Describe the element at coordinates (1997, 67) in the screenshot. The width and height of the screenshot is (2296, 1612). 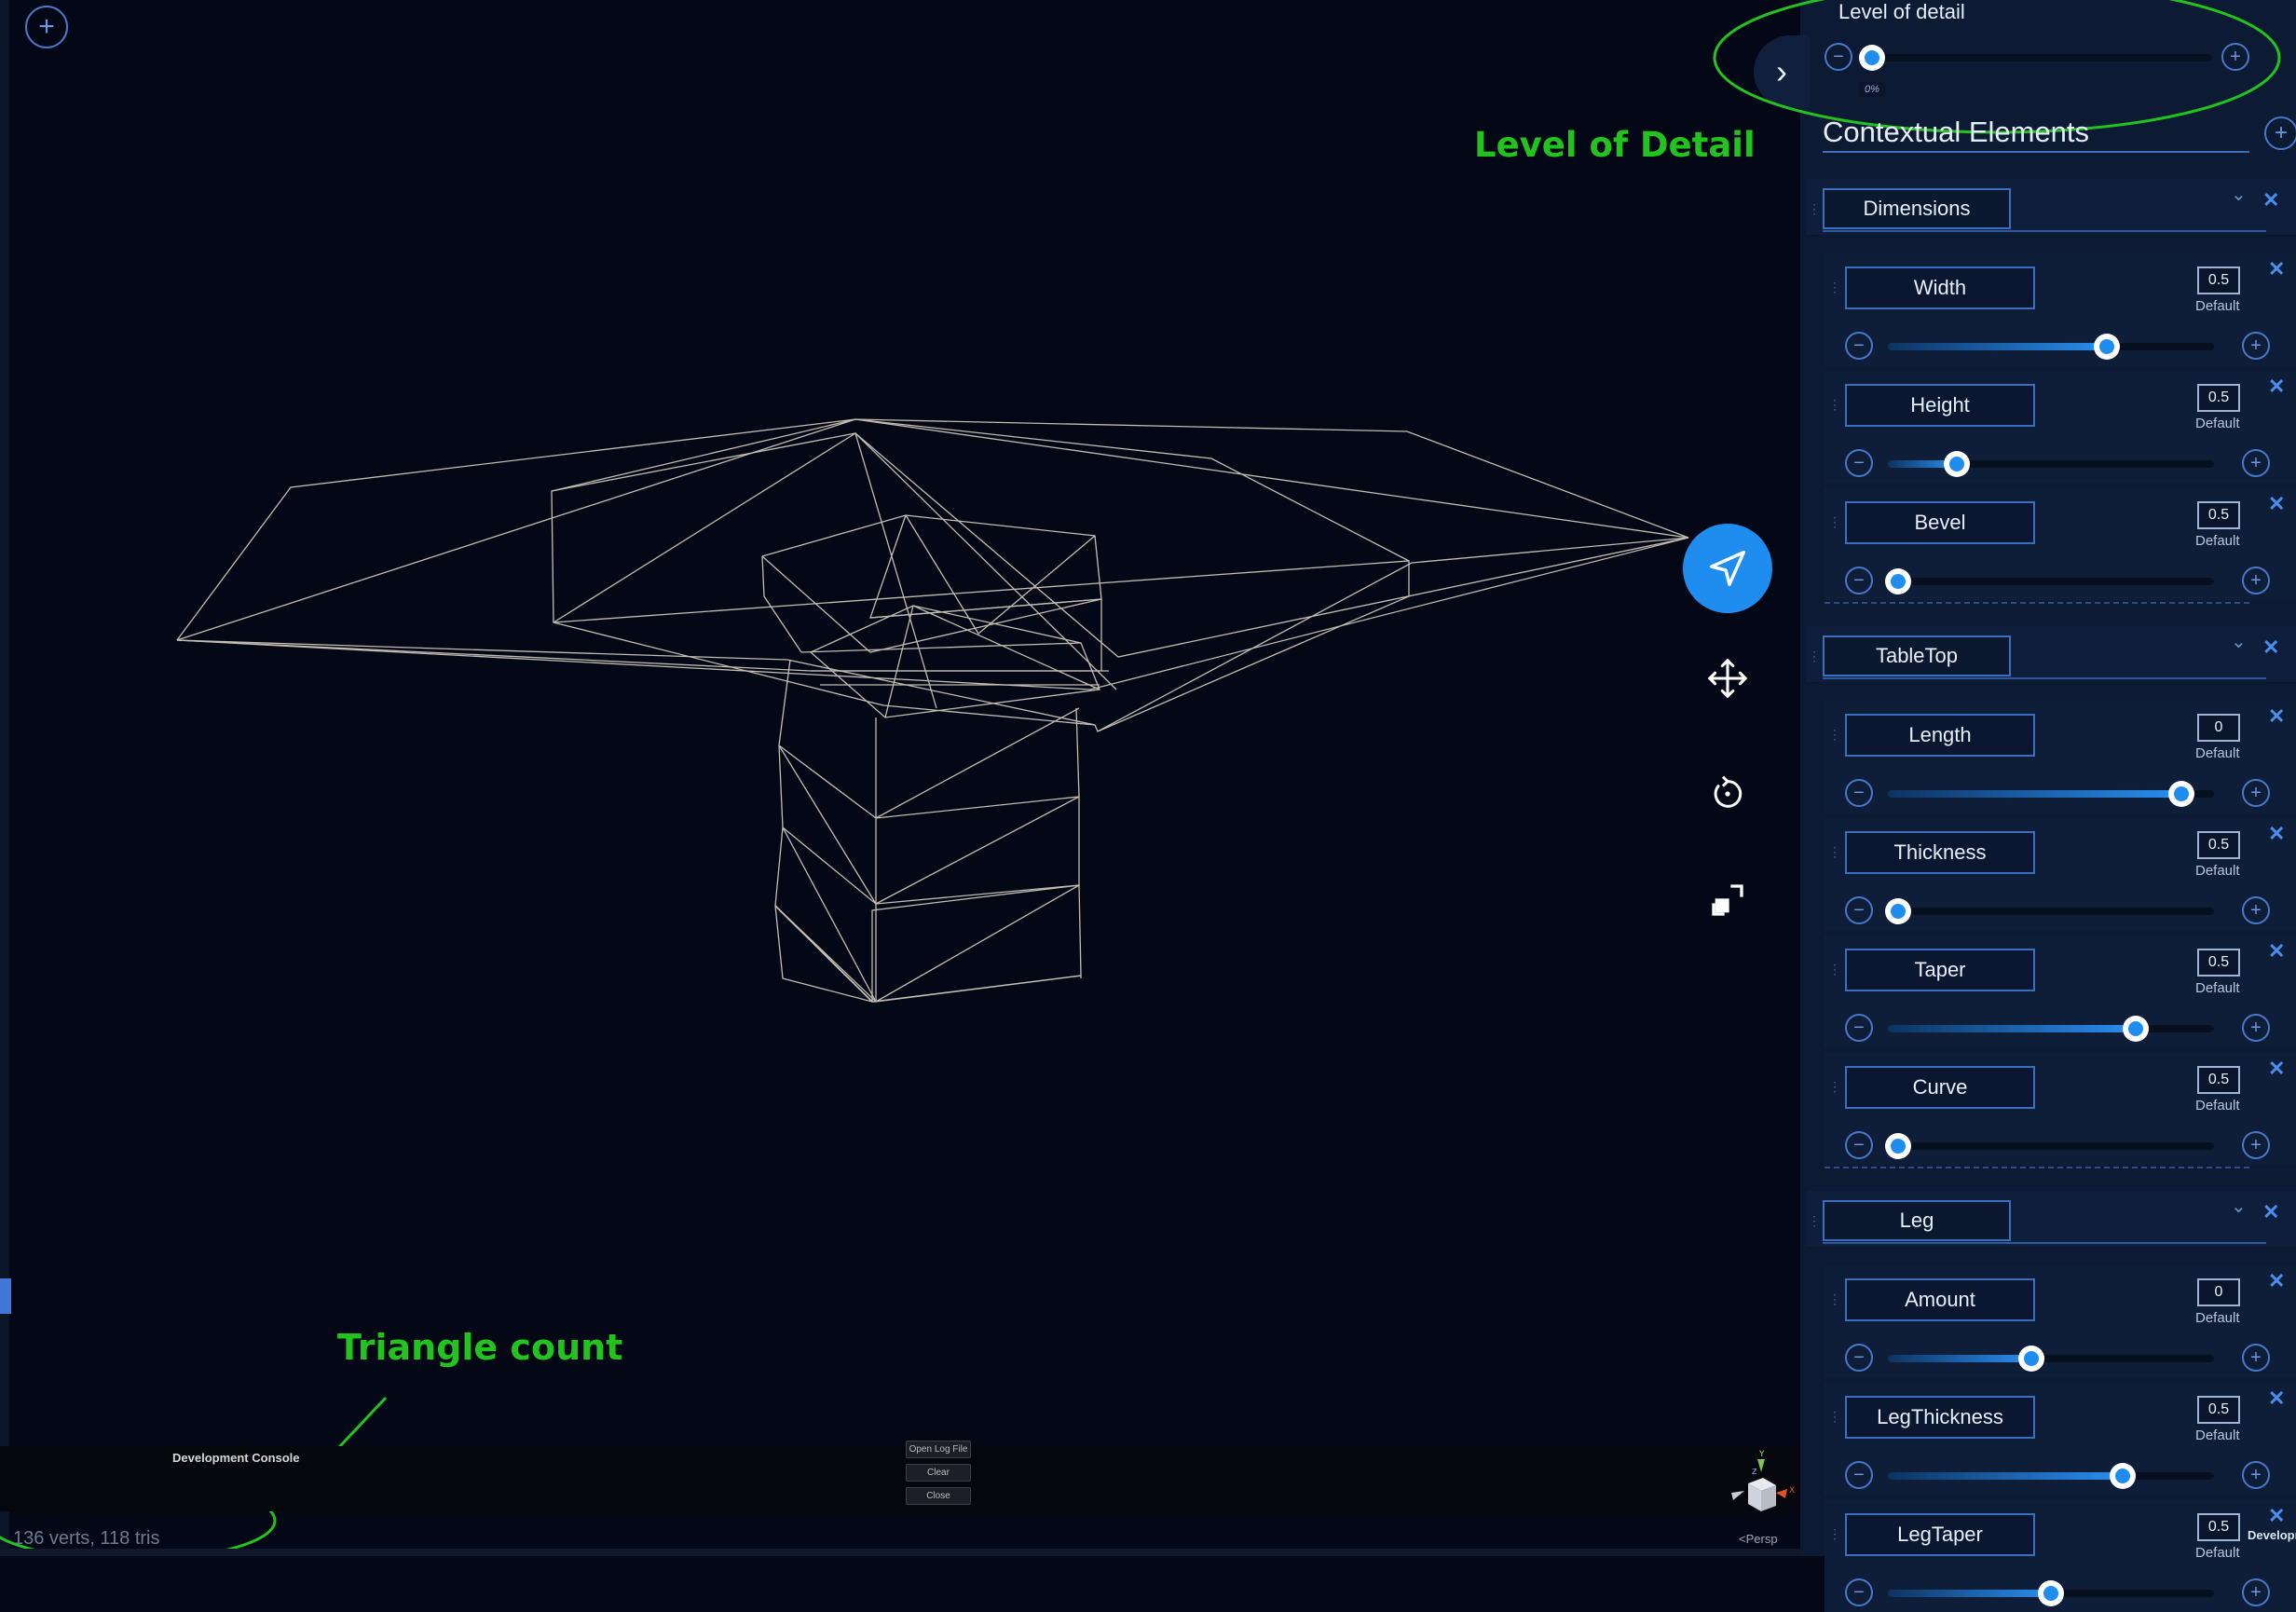
I see `lod-highlight-ellipse` at that location.